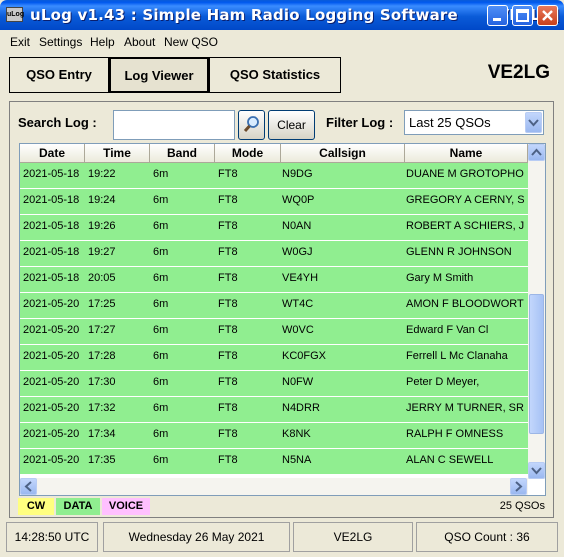  What do you see at coordinates (497, 15) in the screenshot?
I see `minimize-button` at bounding box center [497, 15].